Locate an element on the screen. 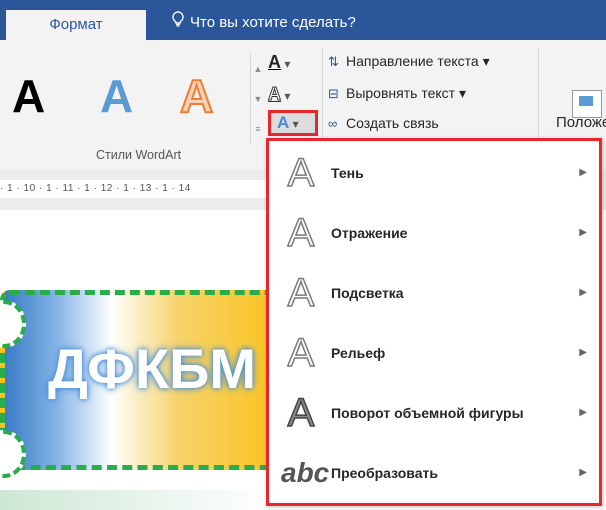 The width and height of the screenshot is (606, 510). create-link-label: Создать связь is located at coordinates (392, 123).